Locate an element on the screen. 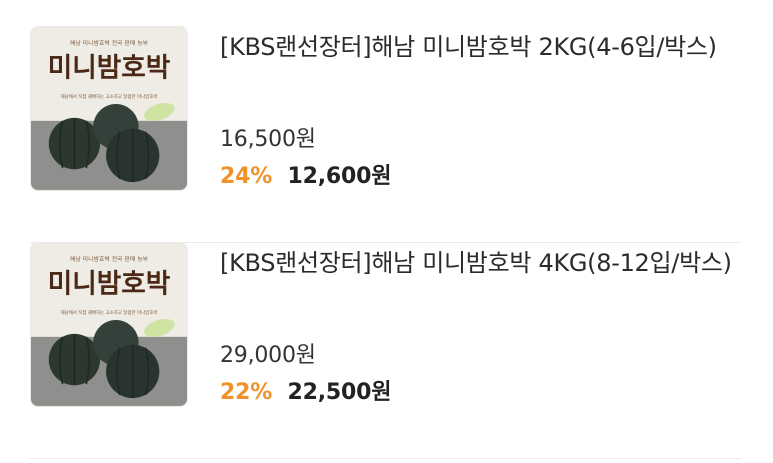  original-price: 16,500원 is located at coordinates (268, 139).